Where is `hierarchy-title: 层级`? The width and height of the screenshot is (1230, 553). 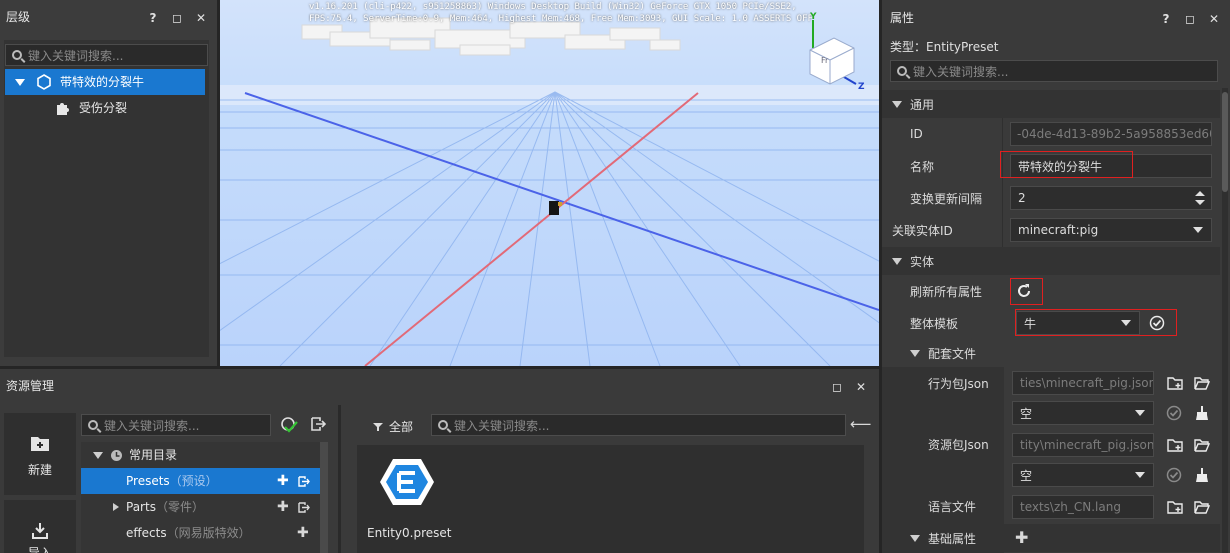
hierarchy-title: 层级 is located at coordinates (18, 17).